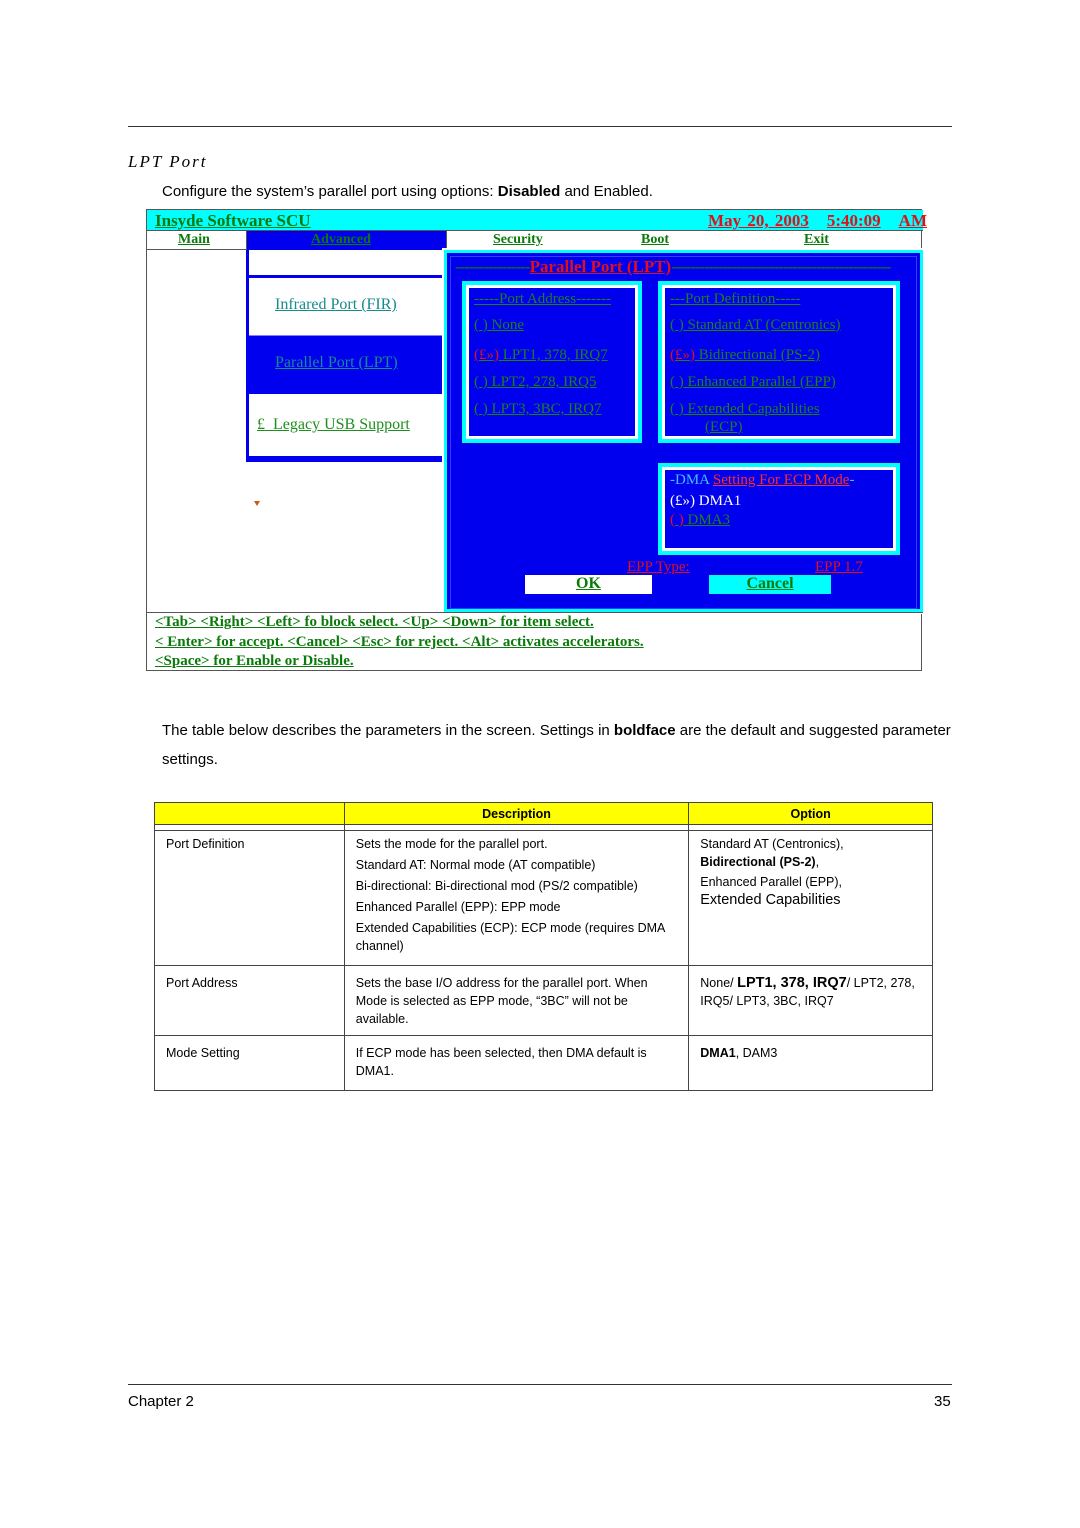  Describe the element at coordinates (499, 325) in the screenshot. I see `port-address-option-none: ( ) None` at that location.